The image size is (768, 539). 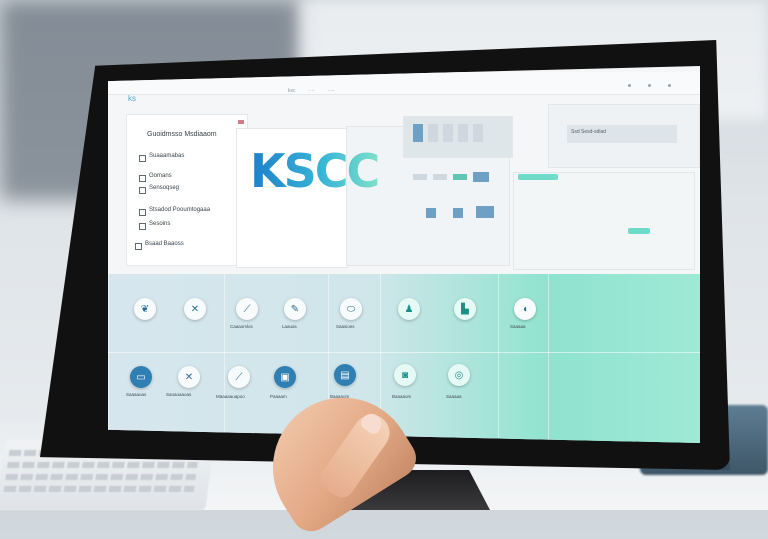 I want to click on icon-caption: Caaaomlos, so click(x=241, y=326).